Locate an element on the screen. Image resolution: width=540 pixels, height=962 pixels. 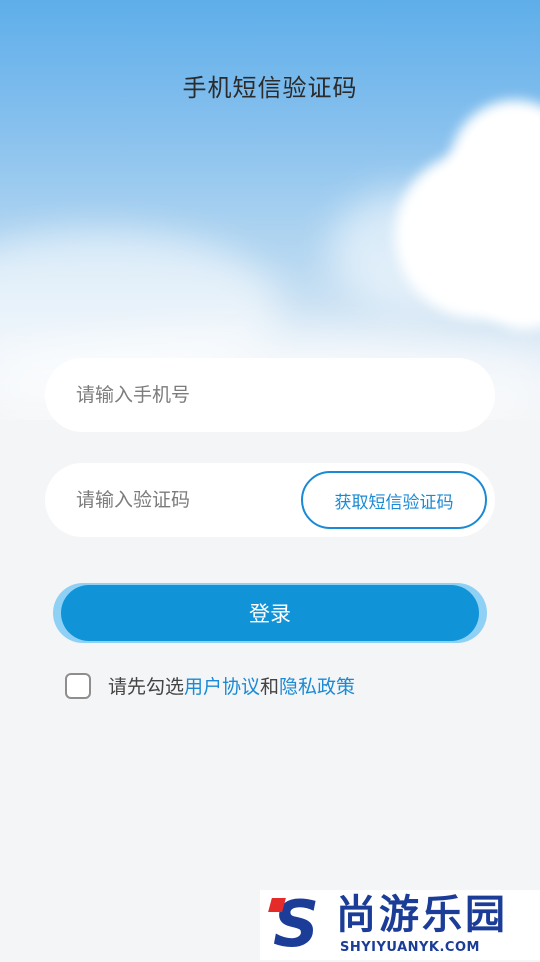
privacy-policy-link: 隐私政策 is located at coordinates (317, 687).